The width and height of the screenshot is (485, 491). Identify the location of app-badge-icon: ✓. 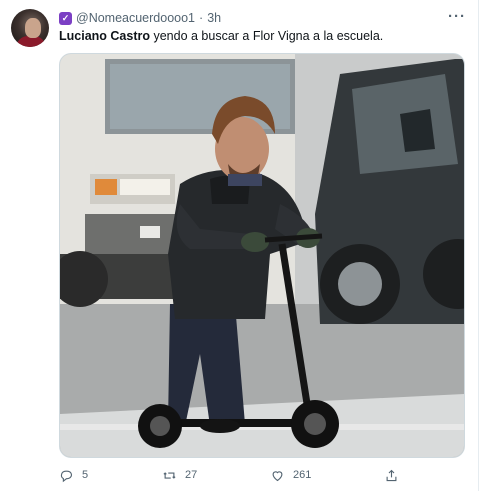
(65, 18).